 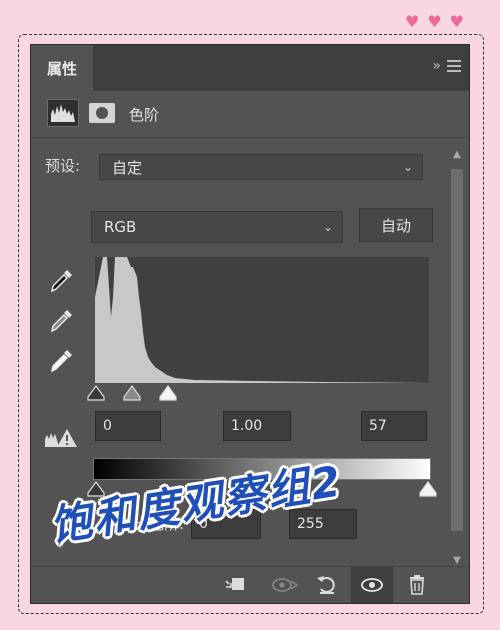 What do you see at coordinates (257, 426) in the screenshot?
I see `input-gamma-field: 1.00` at bounding box center [257, 426].